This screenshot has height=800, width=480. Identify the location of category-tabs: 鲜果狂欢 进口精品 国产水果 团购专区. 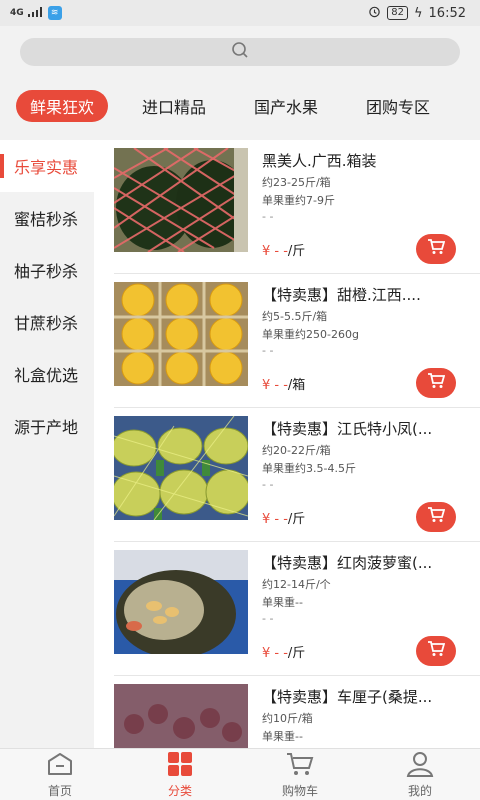
(240, 106).